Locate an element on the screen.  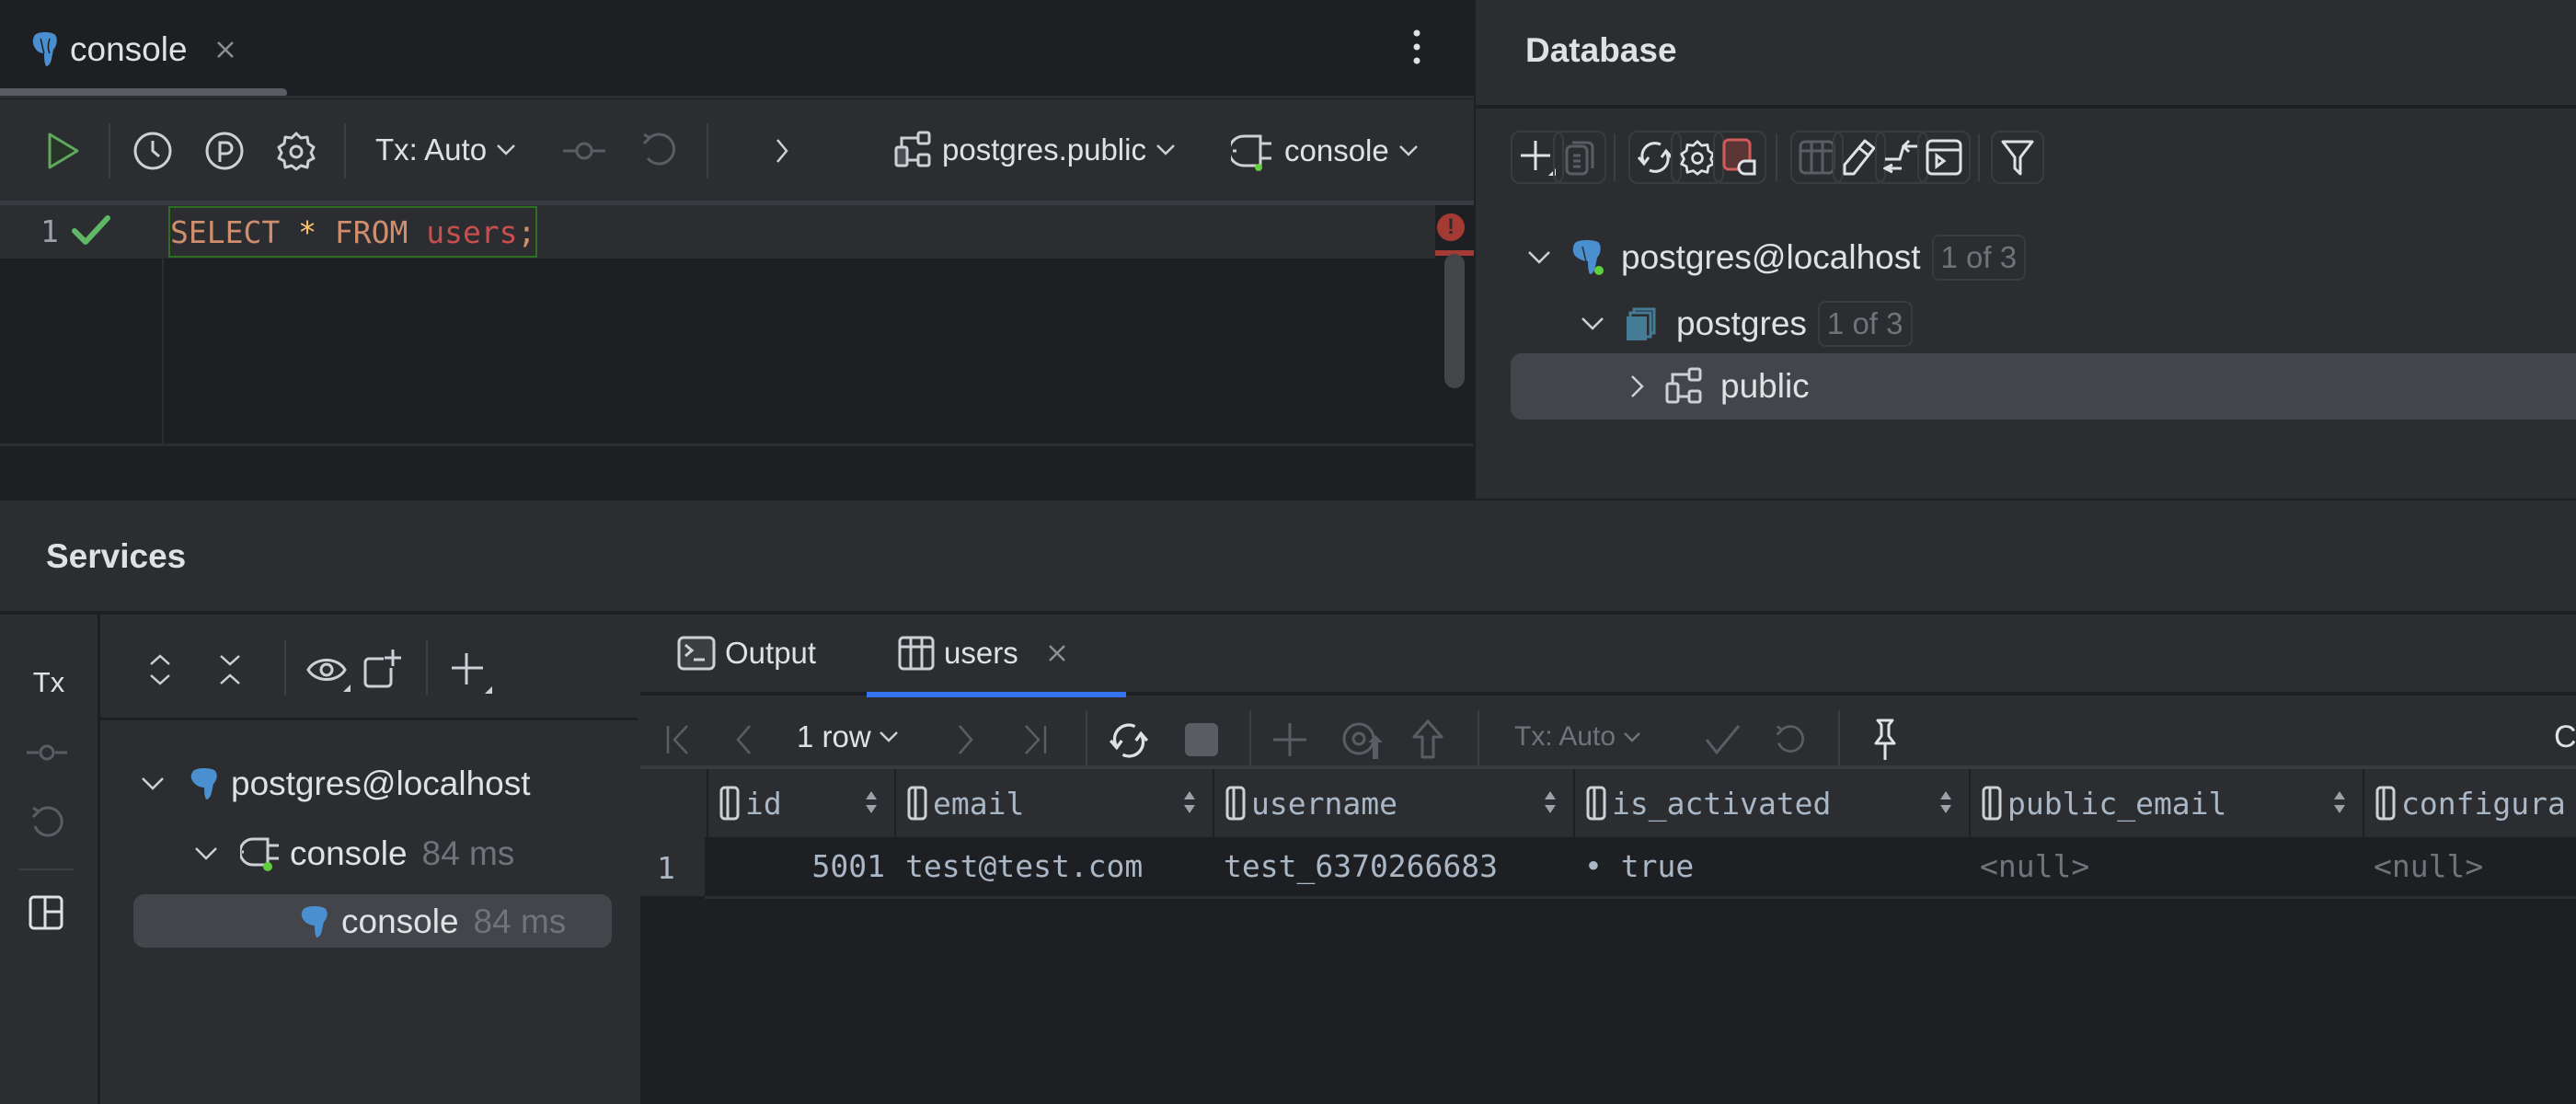
tab-console: console is located at coordinates (133, 50).